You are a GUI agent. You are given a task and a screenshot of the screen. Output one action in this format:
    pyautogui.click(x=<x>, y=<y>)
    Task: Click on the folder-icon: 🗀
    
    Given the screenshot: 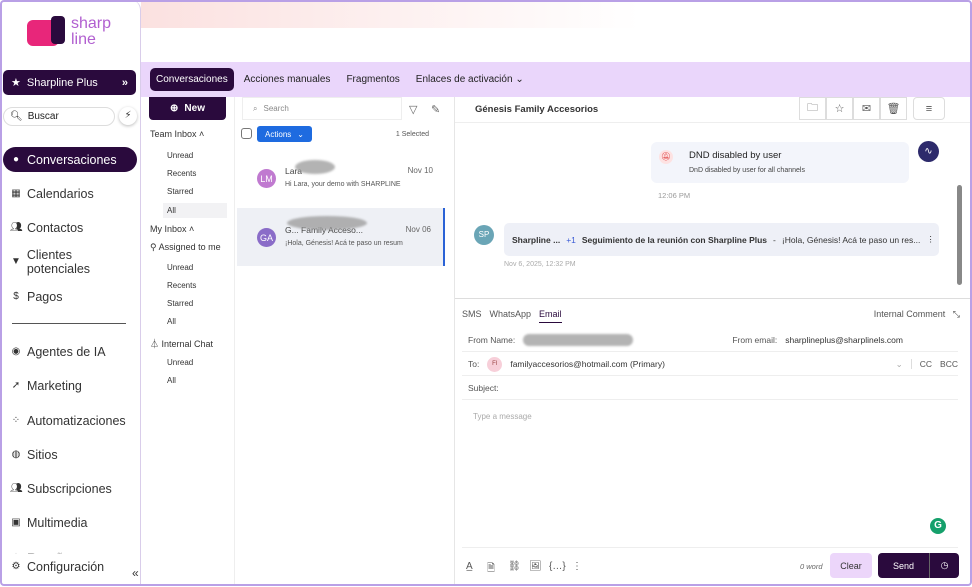 What is the action you would take?
    pyautogui.click(x=812, y=108)
    